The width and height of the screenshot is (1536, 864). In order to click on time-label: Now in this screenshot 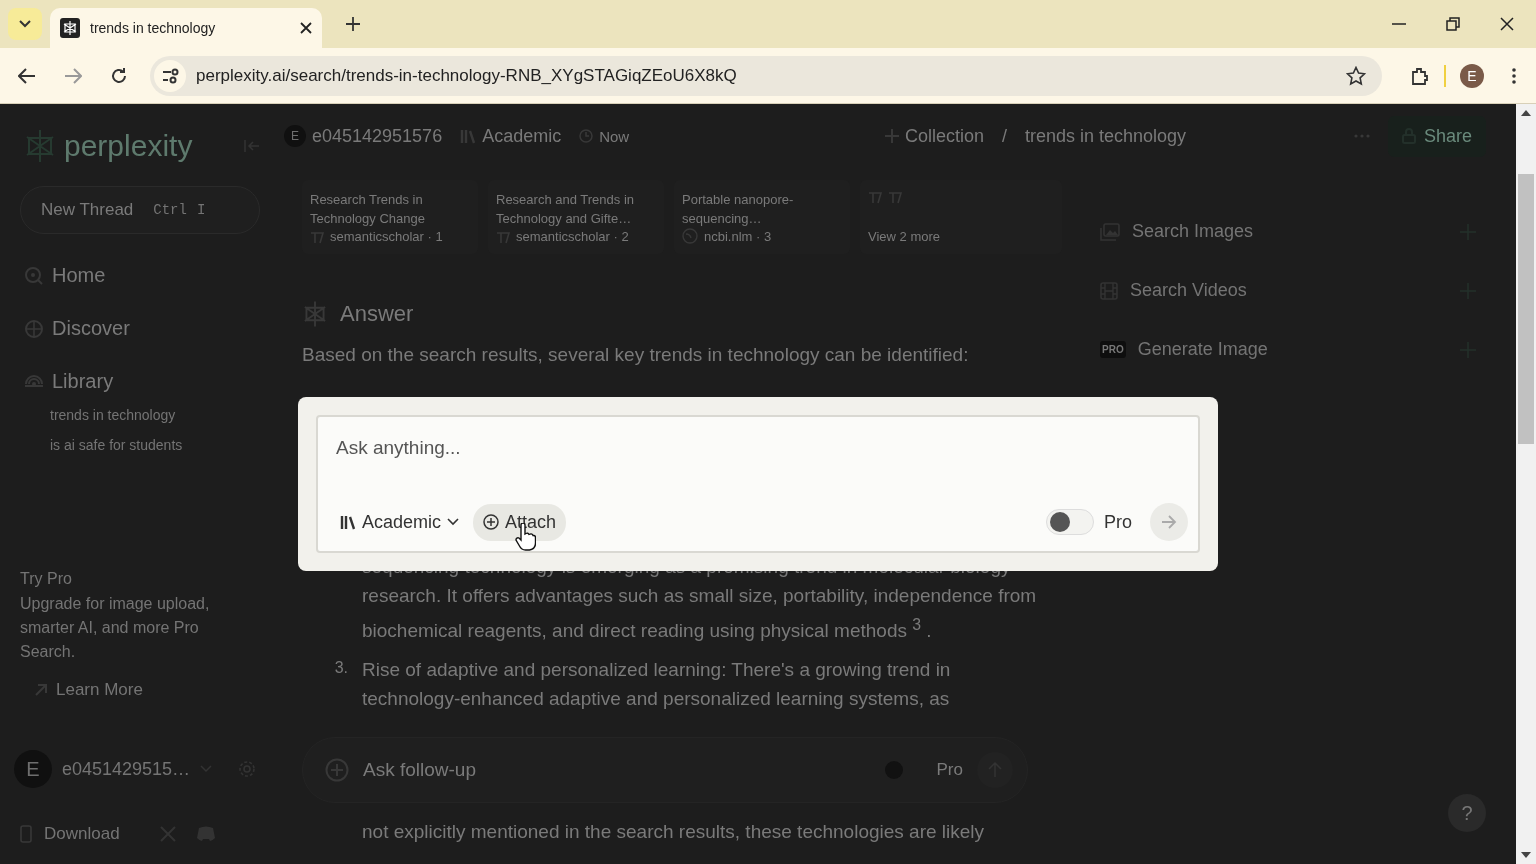, I will do `click(604, 136)`.